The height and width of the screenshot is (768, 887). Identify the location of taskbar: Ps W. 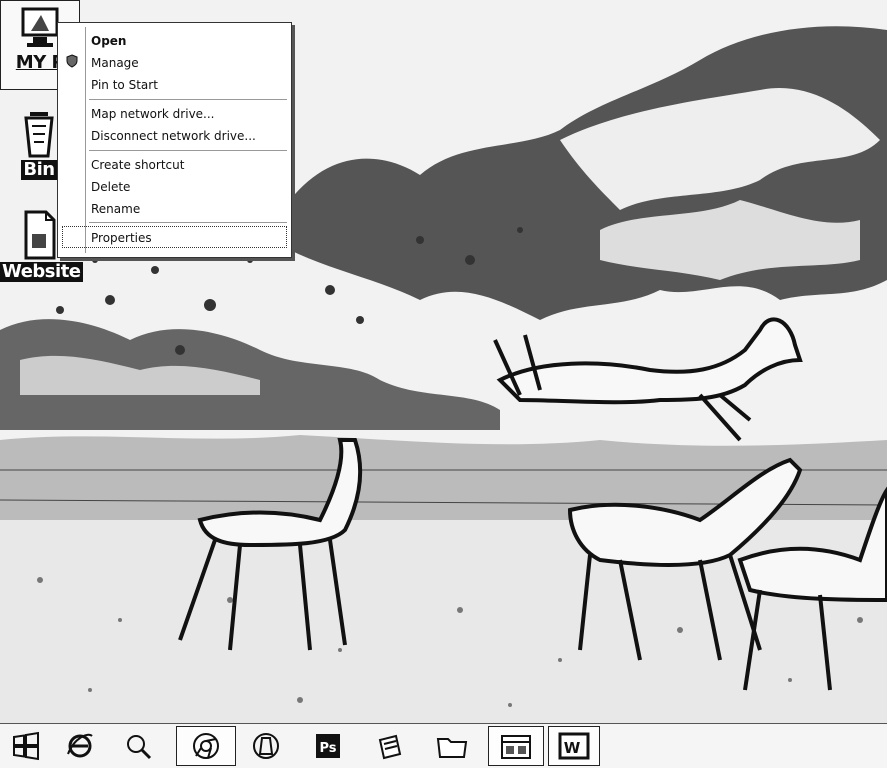
(443, 745).